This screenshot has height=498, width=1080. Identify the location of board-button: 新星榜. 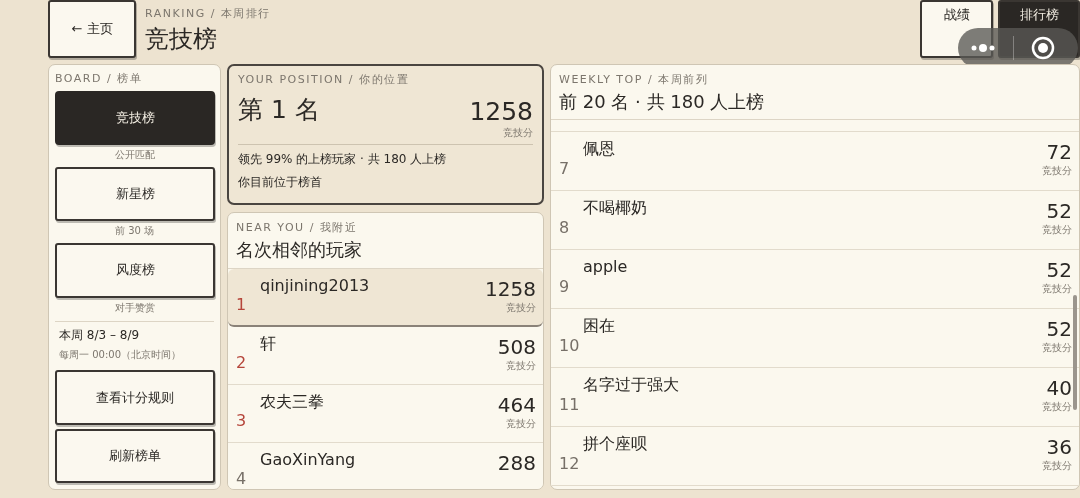
(135, 194).